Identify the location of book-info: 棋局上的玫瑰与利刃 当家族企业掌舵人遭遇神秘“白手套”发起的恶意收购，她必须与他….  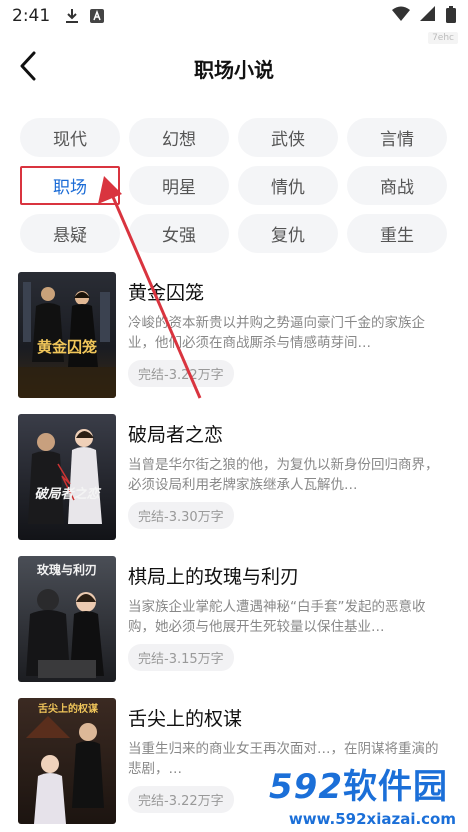
(289, 627).